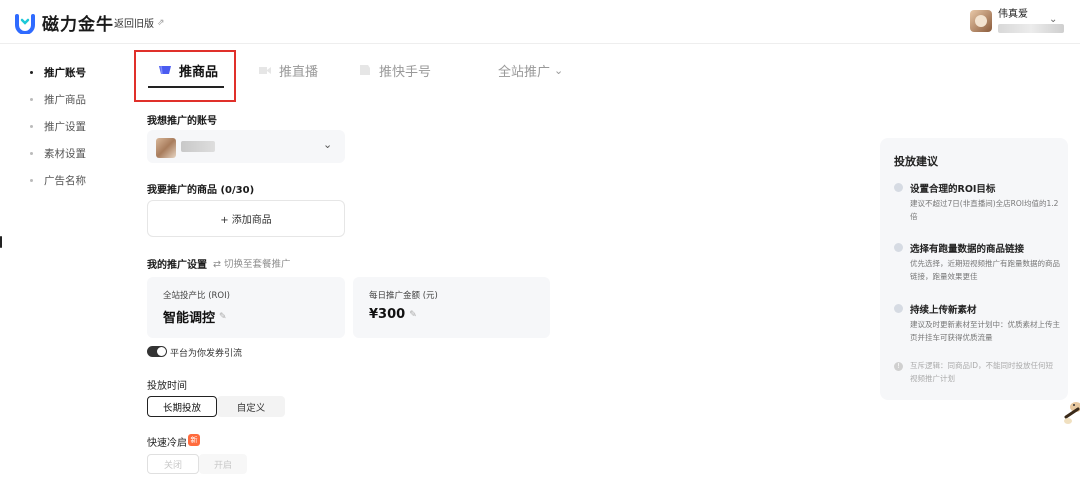 This screenshot has width=1080, height=487. What do you see at coordinates (78, 25) in the screenshot?
I see `logo-text: 磁力金牛` at bounding box center [78, 25].